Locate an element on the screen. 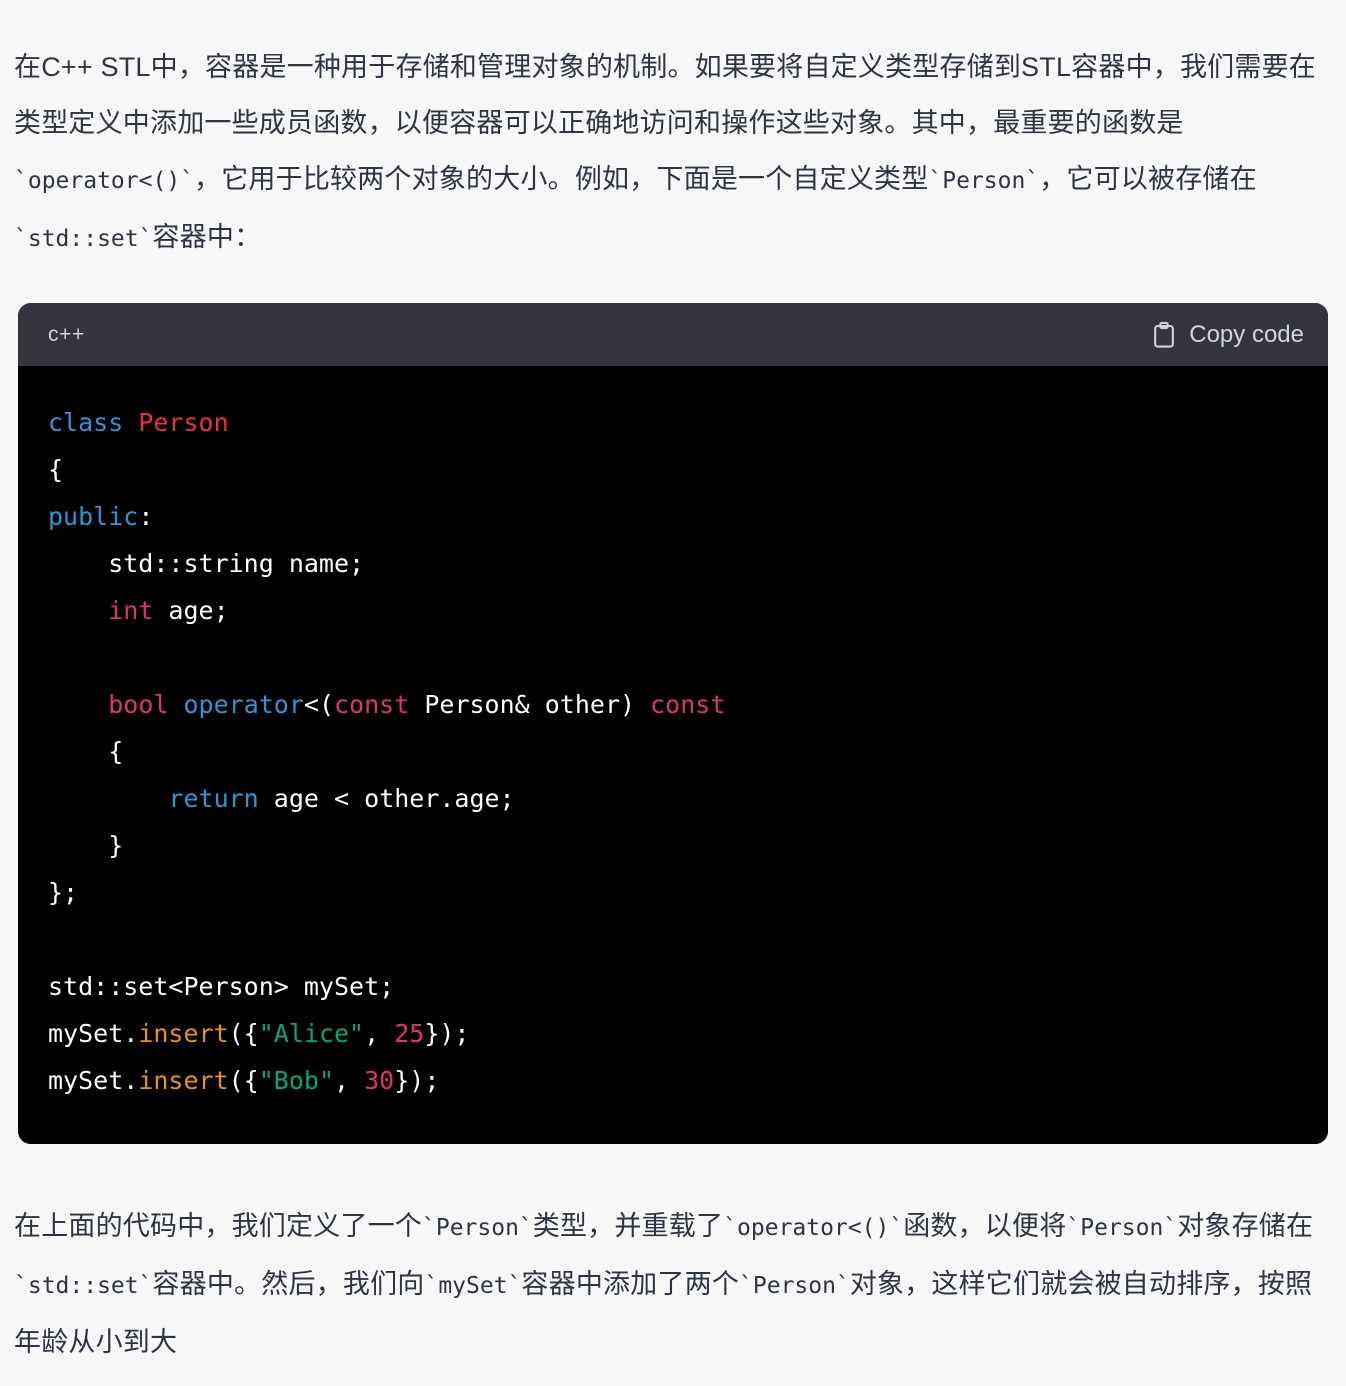 The width and height of the screenshot is (1346, 1386). inline-code-stdset-2: `std::set` is located at coordinates (83, 1286).